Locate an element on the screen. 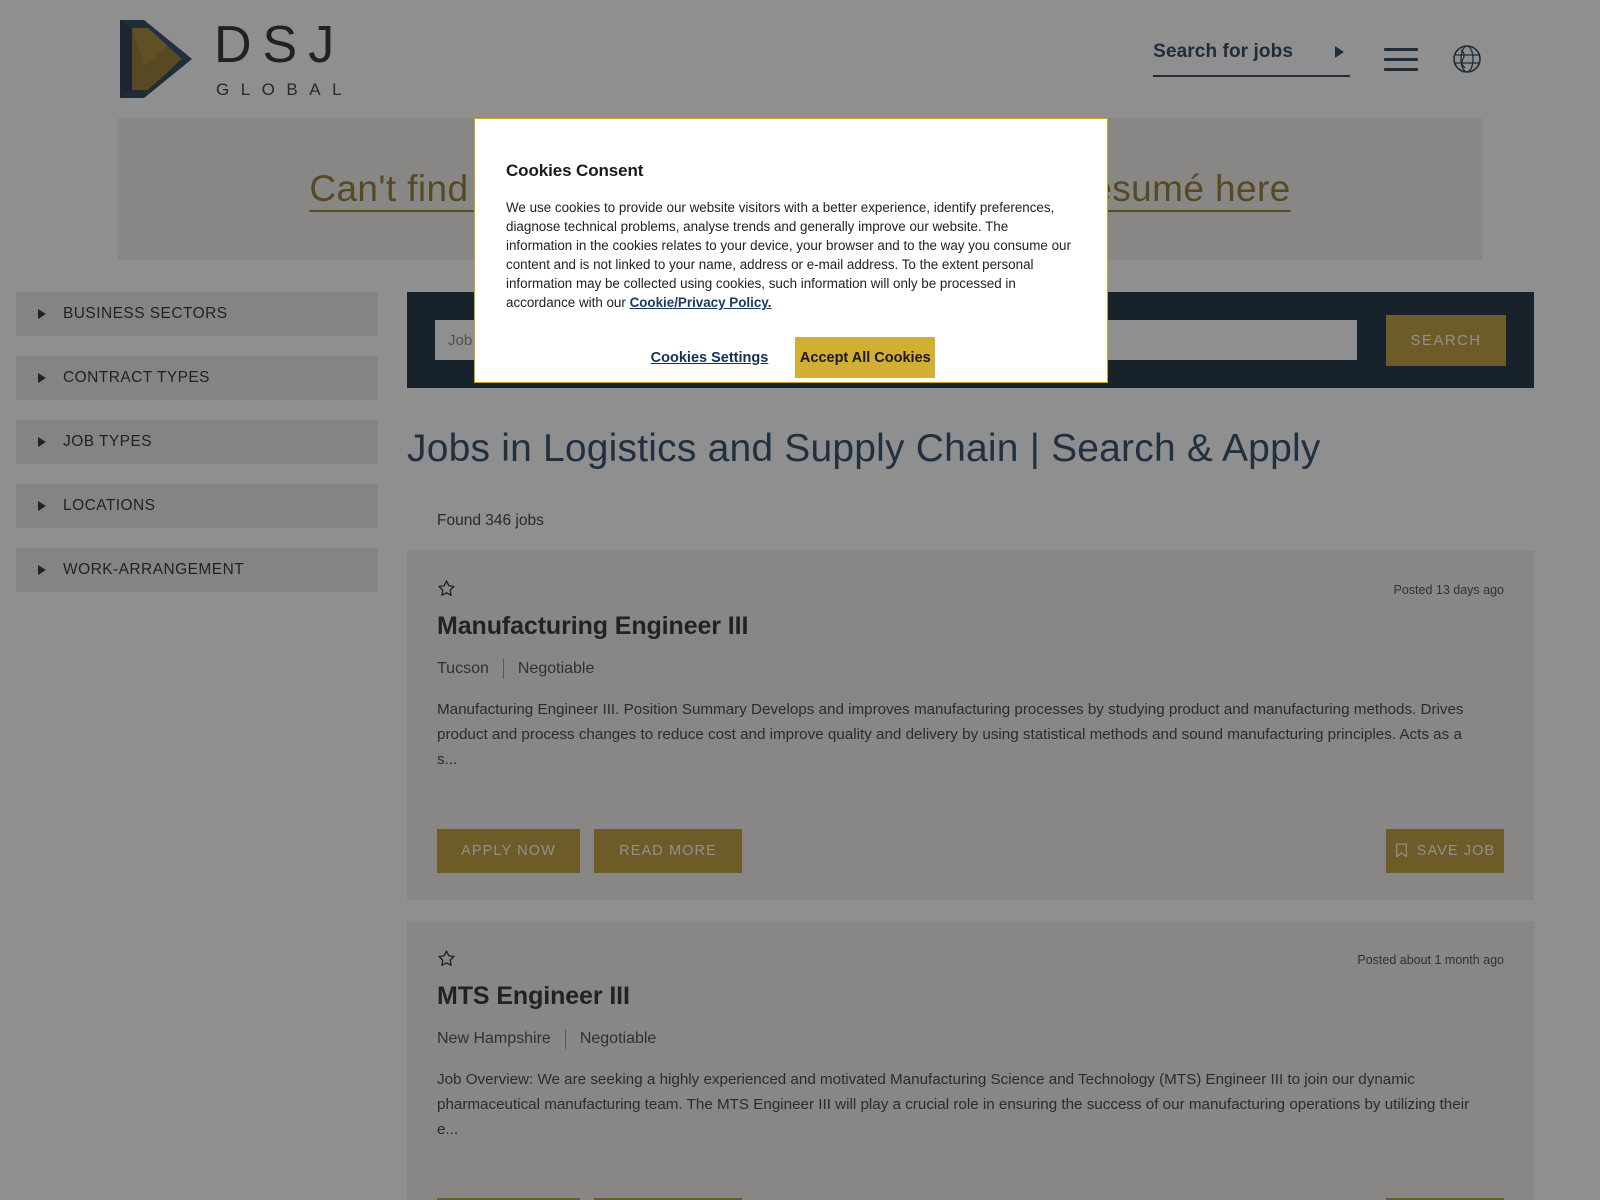 The width and height of the screenshot is (1600, 1200). cookies-settings-button: Cookies Settings is located at coordinates (710, 358).